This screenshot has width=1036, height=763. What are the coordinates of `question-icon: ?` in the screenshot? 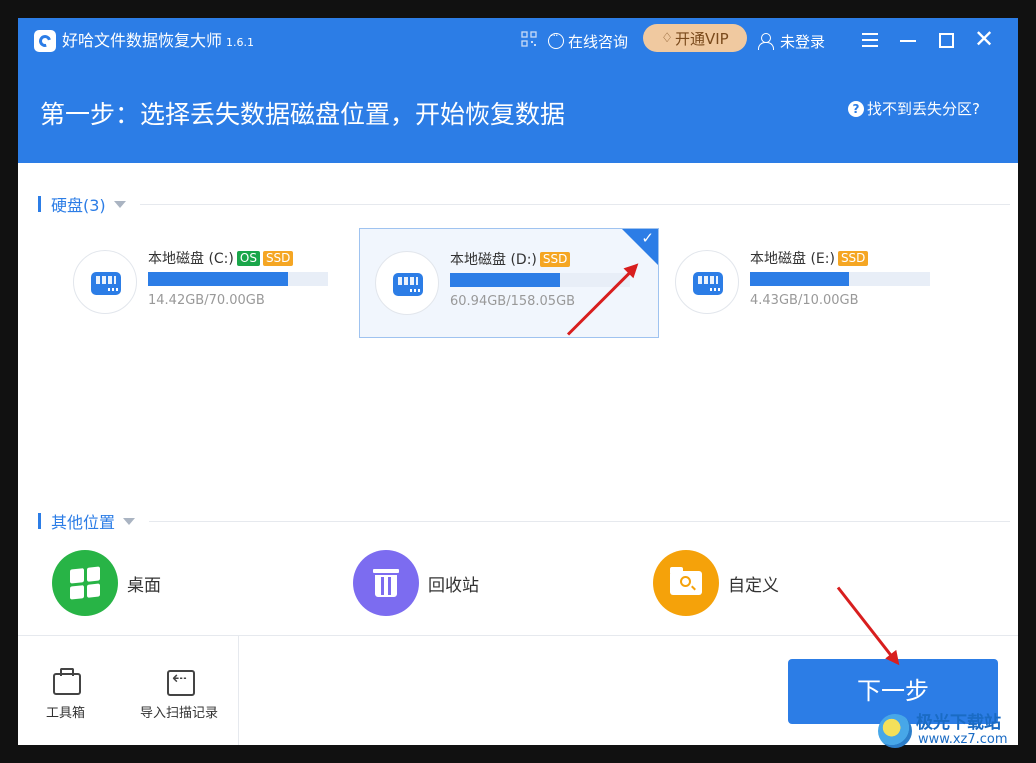 It's located at (856, 108).